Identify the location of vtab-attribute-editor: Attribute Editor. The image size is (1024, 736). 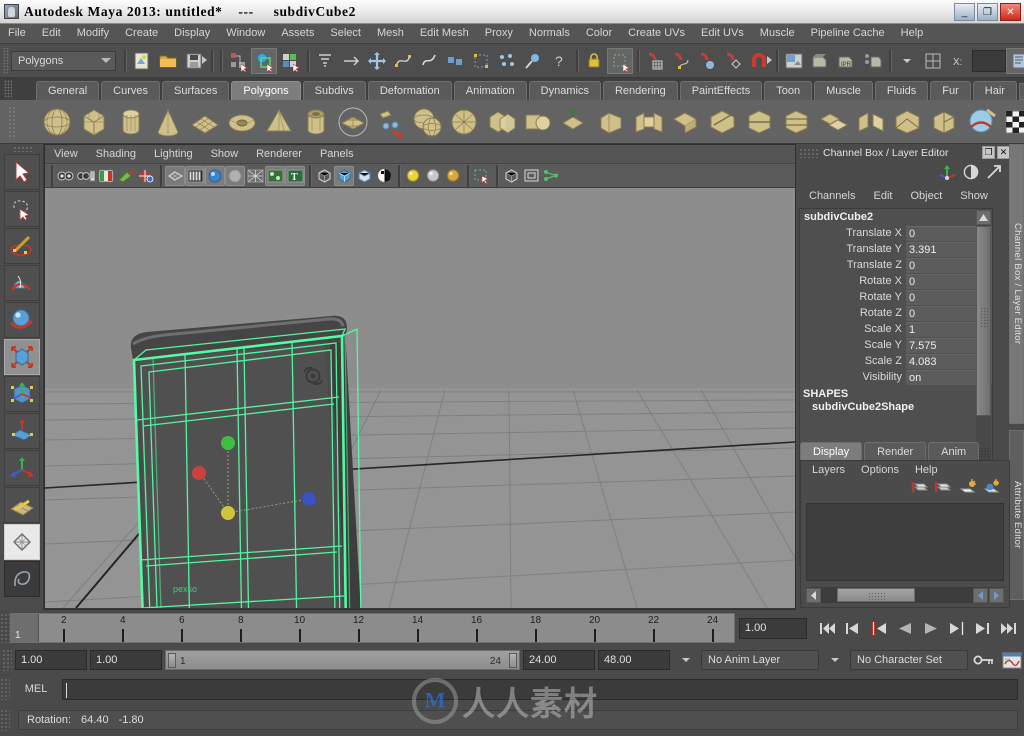
(1016, 515).